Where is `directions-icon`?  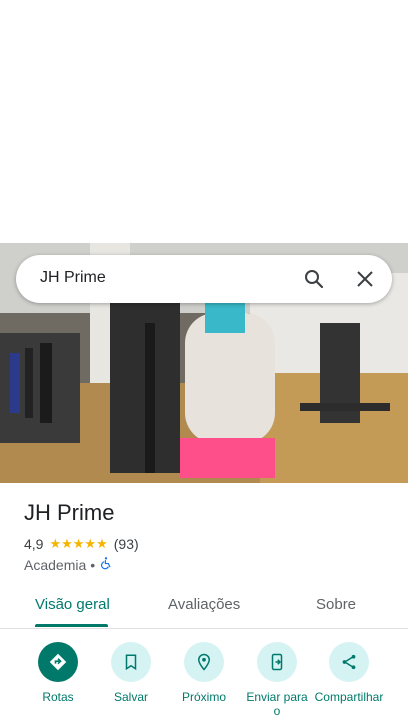 directions-icon is located at coordinates (58, 662).